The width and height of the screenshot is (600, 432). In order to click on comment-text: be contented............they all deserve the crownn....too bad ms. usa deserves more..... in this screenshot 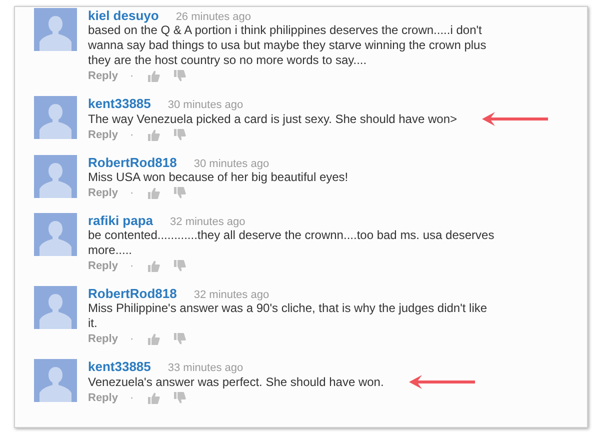, I will do `click(292, 243)`.